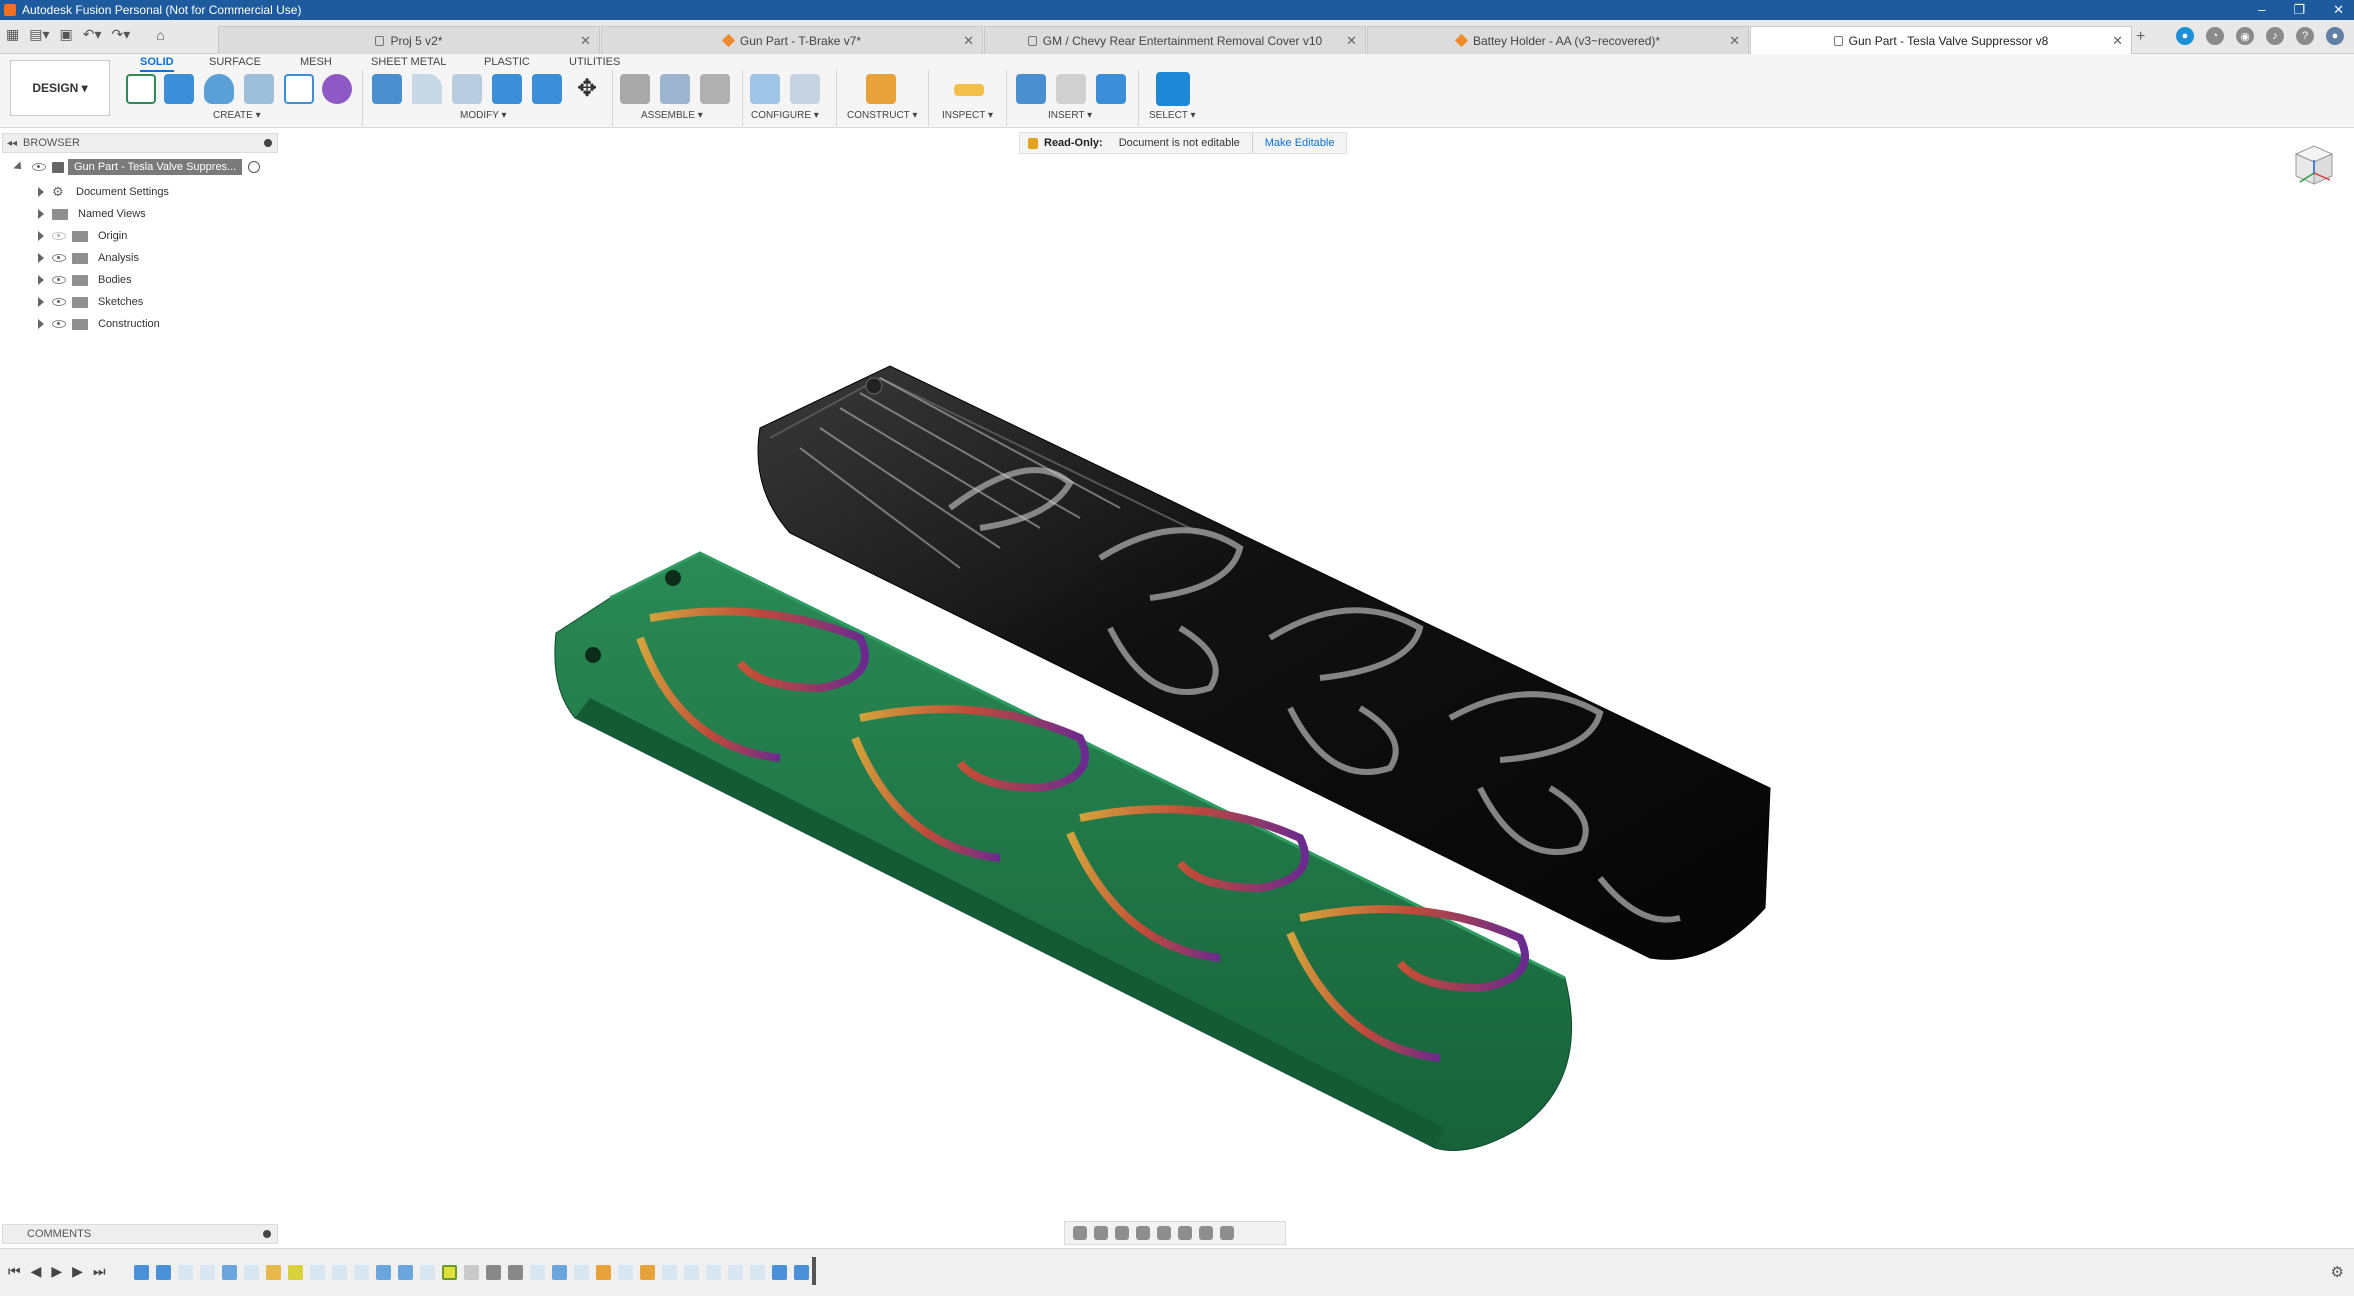 This screenshot has width=2354, height=1296. What do you see at coordinates (259, 89) in the screenshot?
I see `hole-icon` at bounding box center [259, 89].